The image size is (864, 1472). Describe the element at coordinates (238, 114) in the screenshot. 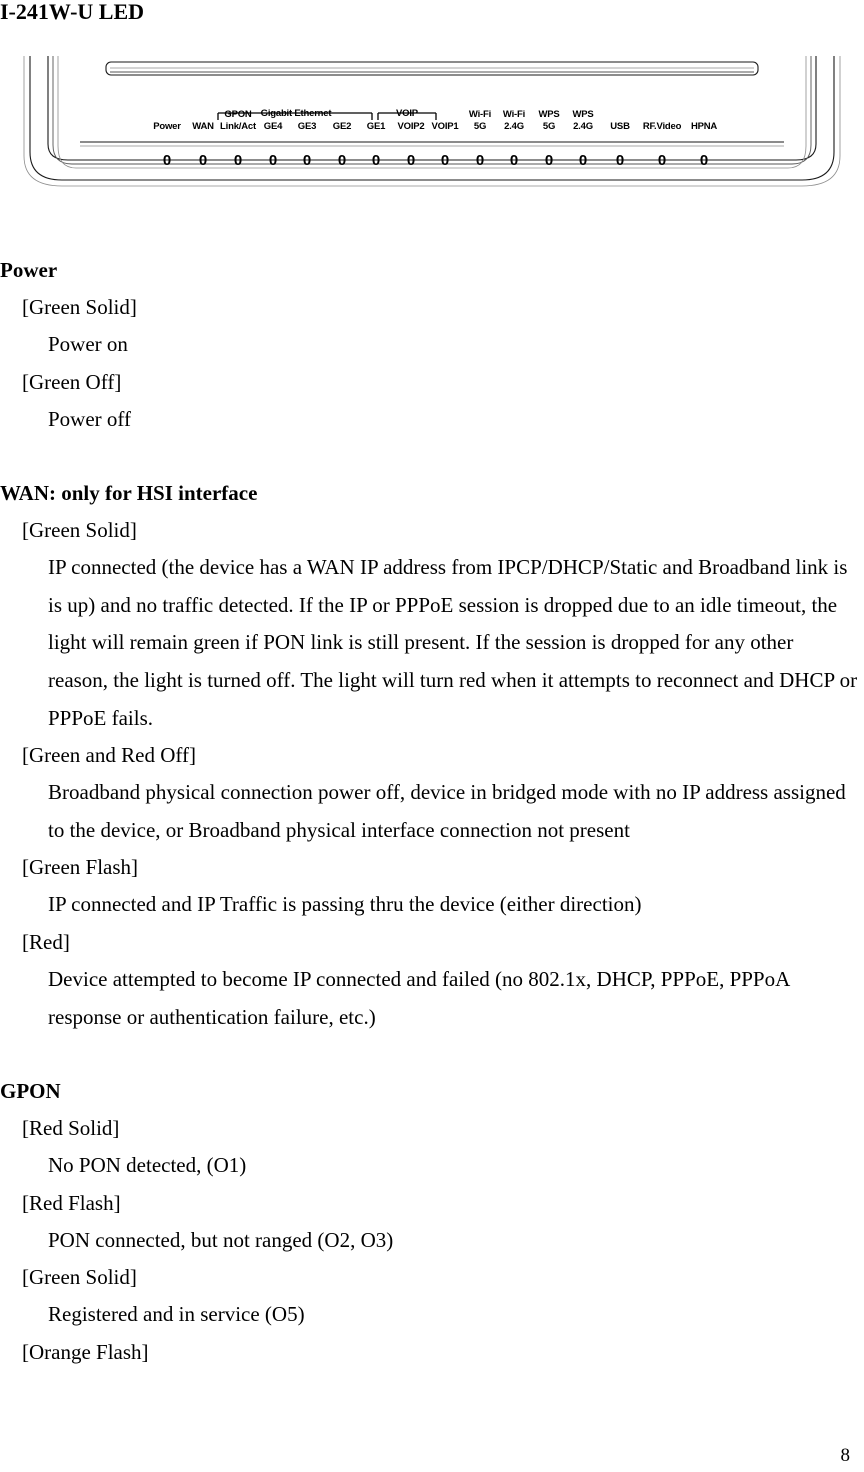

I see `svg-text: GPON` at that location.